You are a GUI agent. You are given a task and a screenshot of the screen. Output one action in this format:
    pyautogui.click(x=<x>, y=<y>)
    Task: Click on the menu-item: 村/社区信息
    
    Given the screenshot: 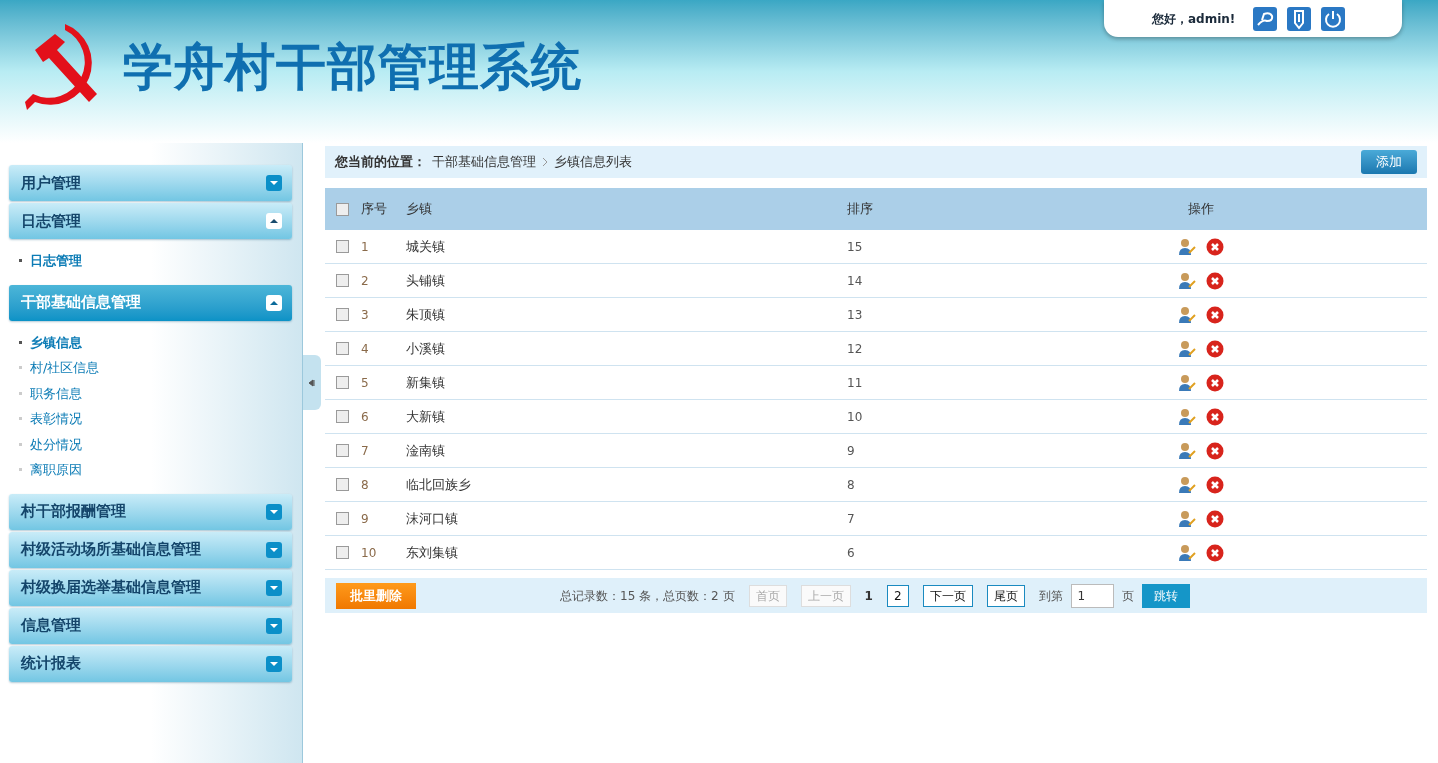 What is the action you would take?
    pyautogui.click(x=155, y=368)
    